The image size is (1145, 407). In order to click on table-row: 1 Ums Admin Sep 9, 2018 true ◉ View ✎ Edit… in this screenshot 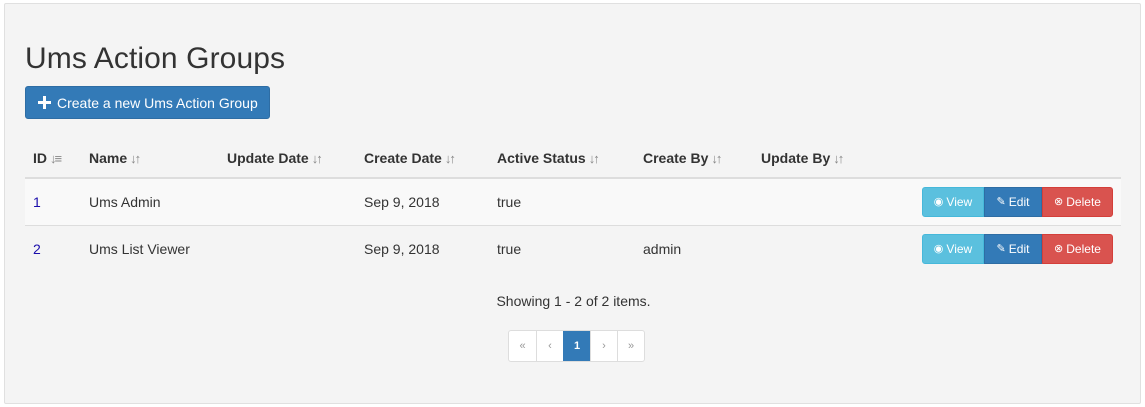, I will do `click(573, 201)`.